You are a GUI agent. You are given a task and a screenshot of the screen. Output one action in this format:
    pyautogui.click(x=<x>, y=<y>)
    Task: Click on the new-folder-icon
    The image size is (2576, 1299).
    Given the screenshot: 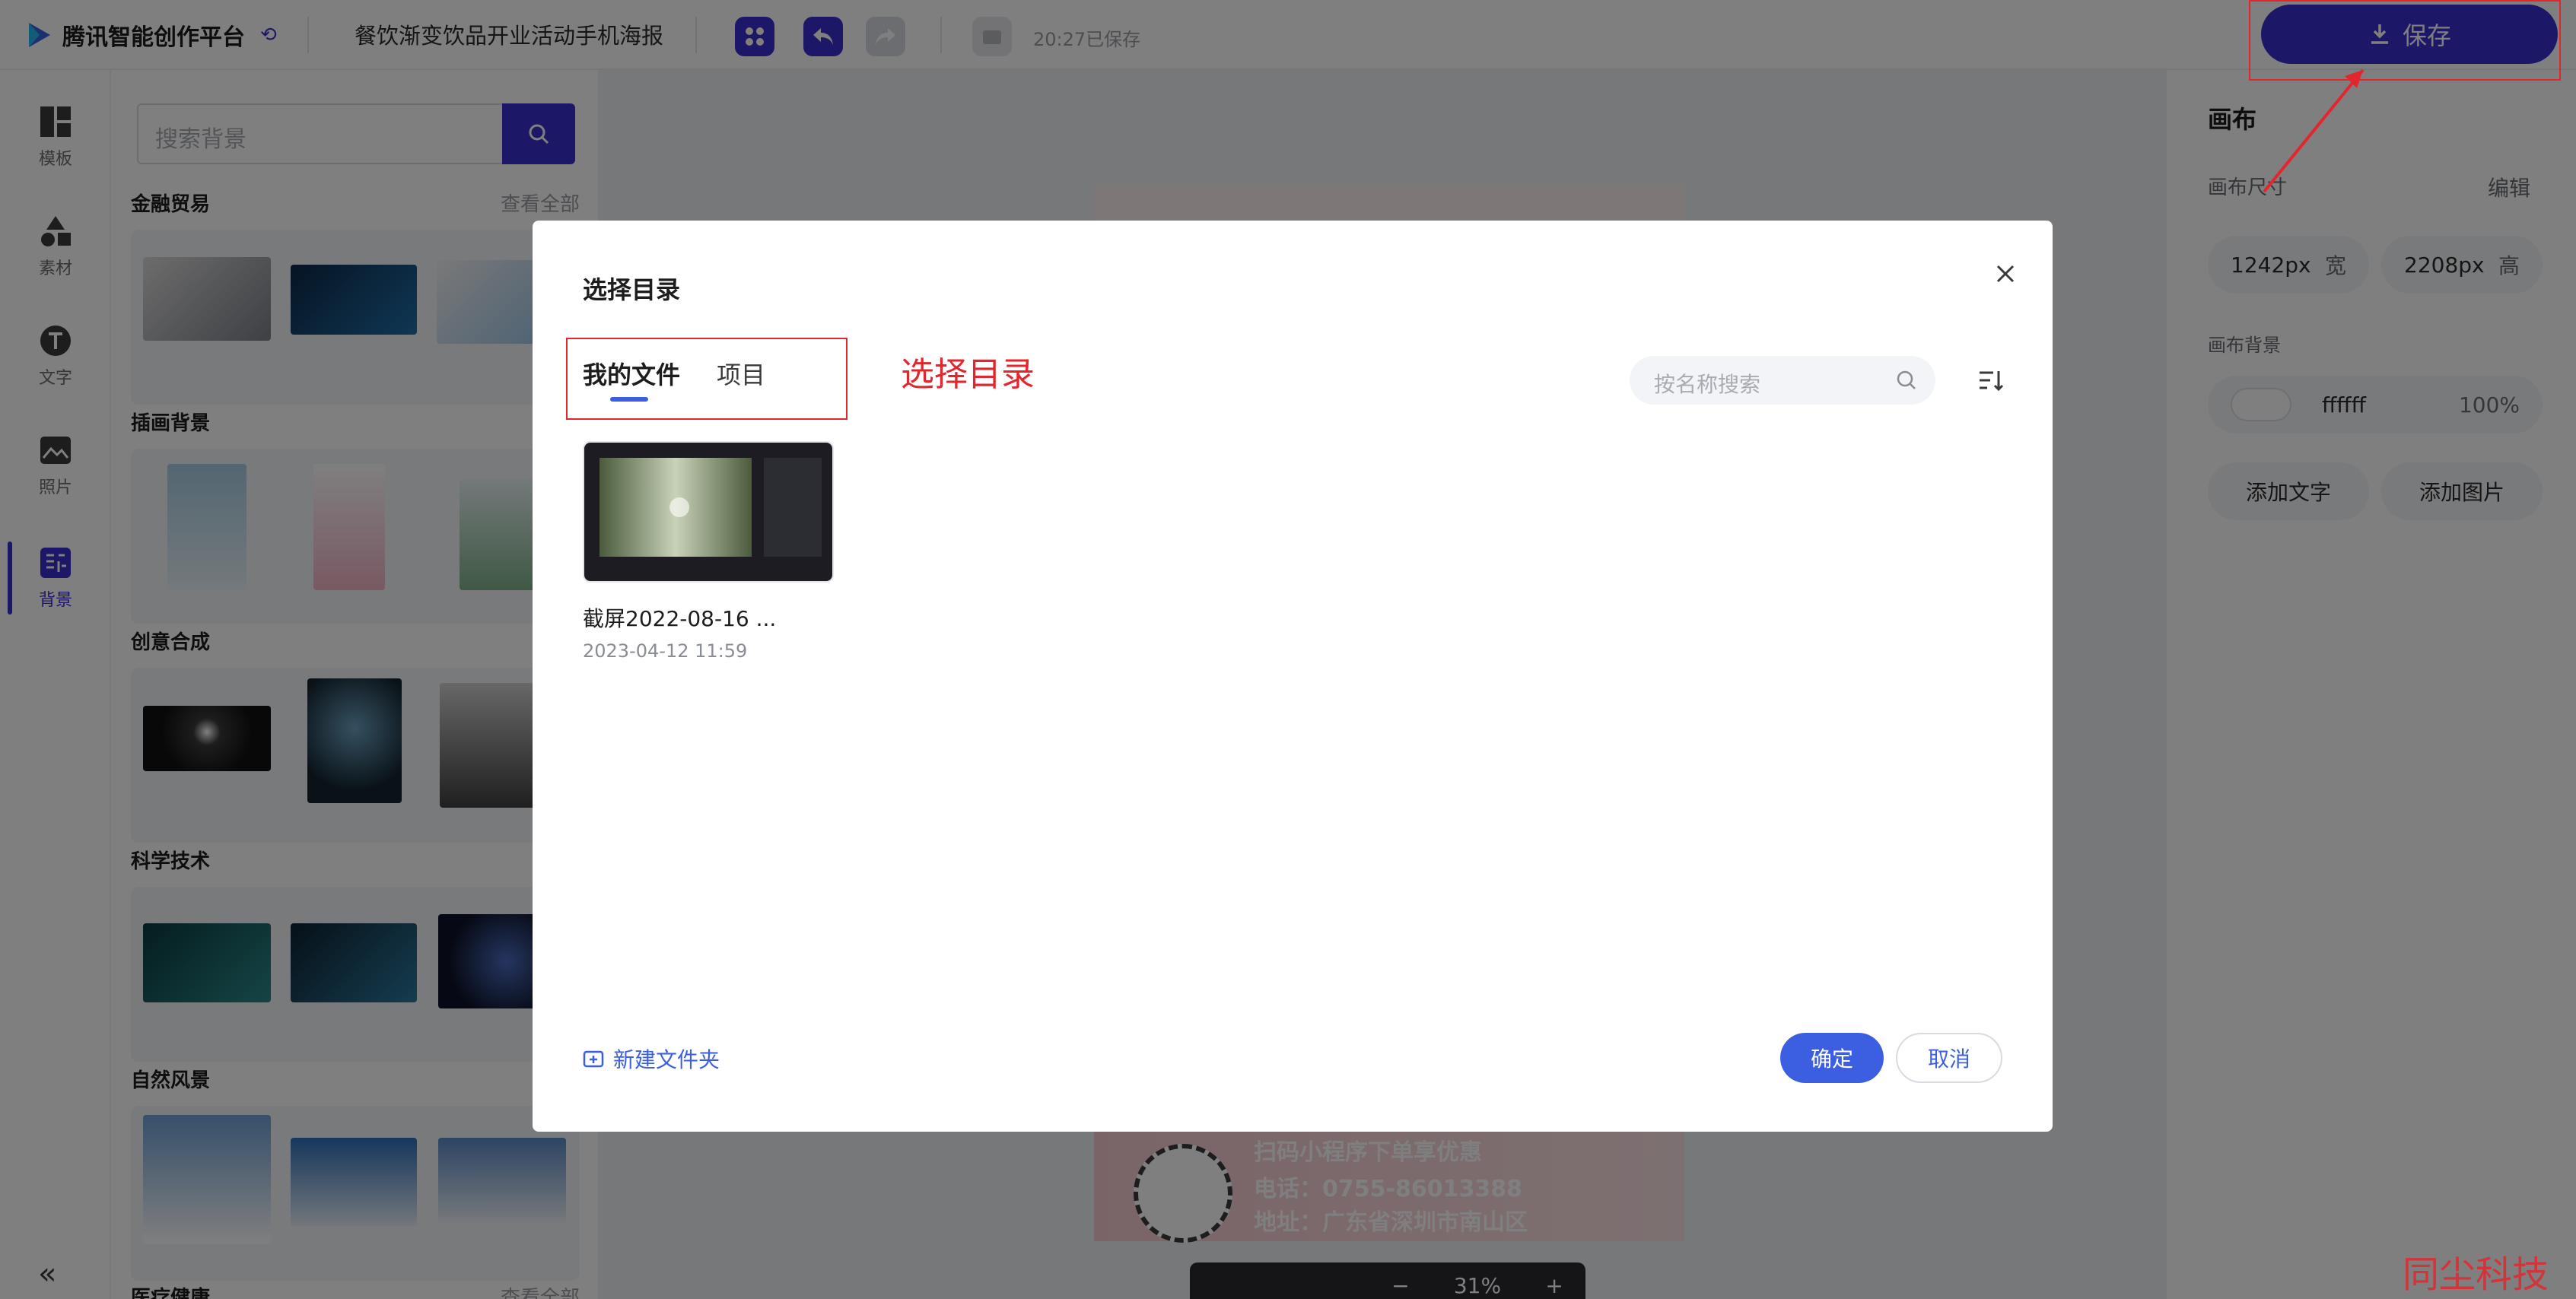 What is the action you would take?
    pyautogui.click(x=593, y=1059)
    